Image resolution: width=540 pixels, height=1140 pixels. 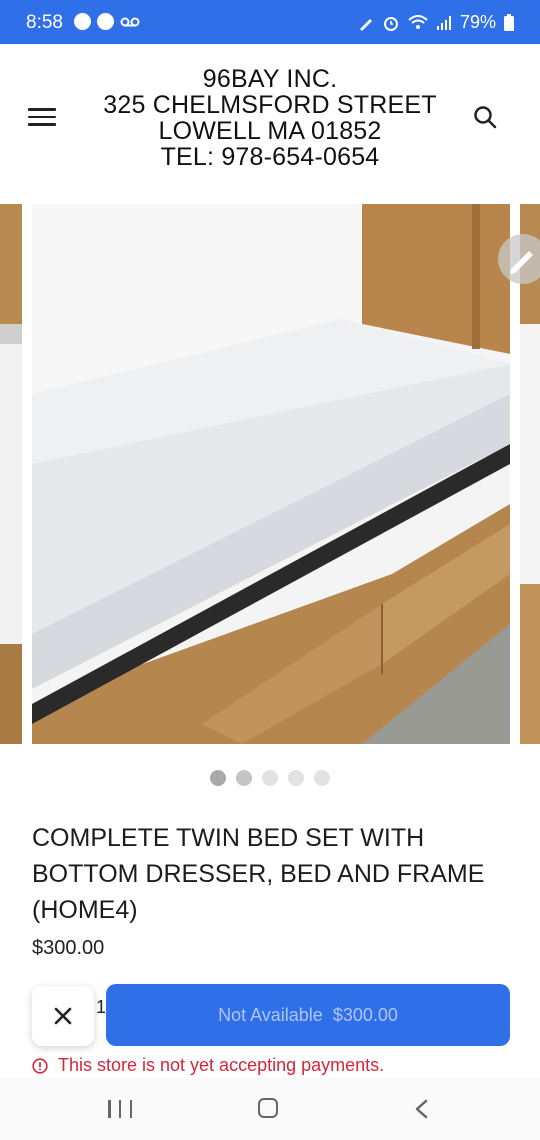 I want to click on close-icon, so click(x=63, y=1016).